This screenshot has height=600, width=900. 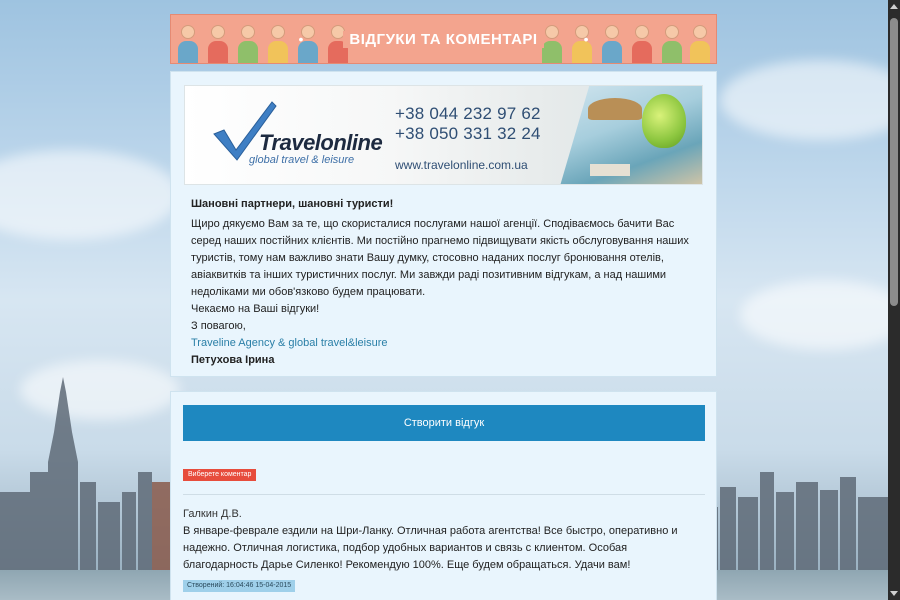 I want to click on reviews-banner: • ВІДГУКИ ТА КОМЕНТАРІ •, so click(x=443, y=39).